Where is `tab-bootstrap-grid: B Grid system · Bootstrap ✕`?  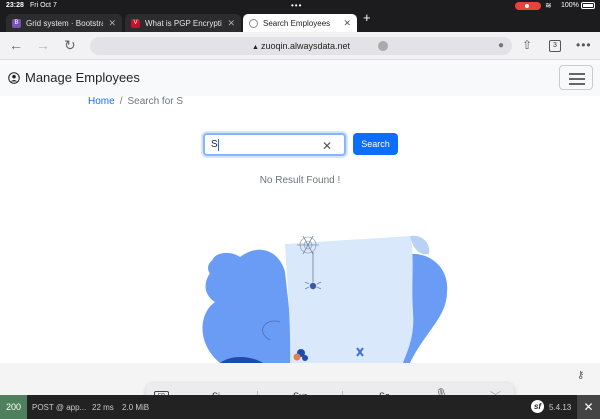
tab-bootstrap-grid: B Grid system · Bootstrap ✕ is located at coordinates (64, 23).